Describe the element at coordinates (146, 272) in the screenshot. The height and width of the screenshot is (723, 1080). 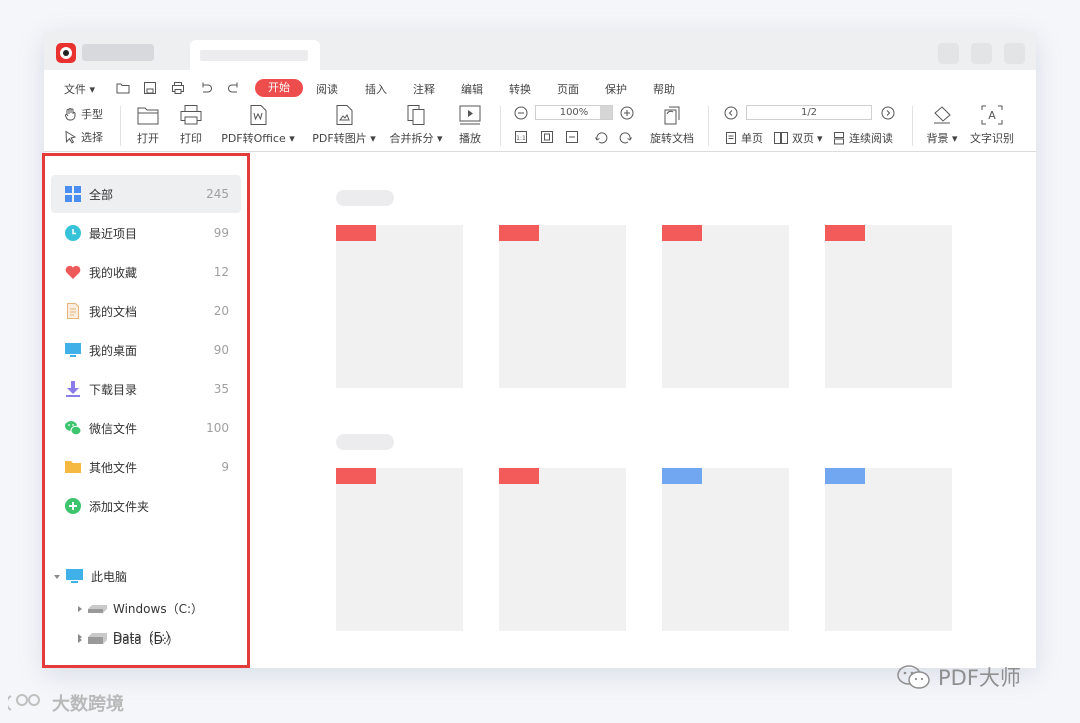
I see `sidebar-item-favorites: 我的收藏 12` at that location.